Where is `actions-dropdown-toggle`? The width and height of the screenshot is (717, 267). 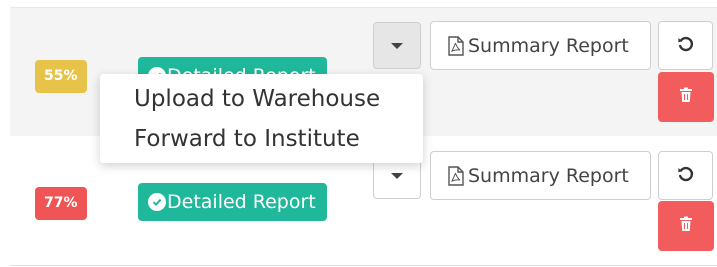
actions-dropdown-toggle is located at coordinates (397, 45).